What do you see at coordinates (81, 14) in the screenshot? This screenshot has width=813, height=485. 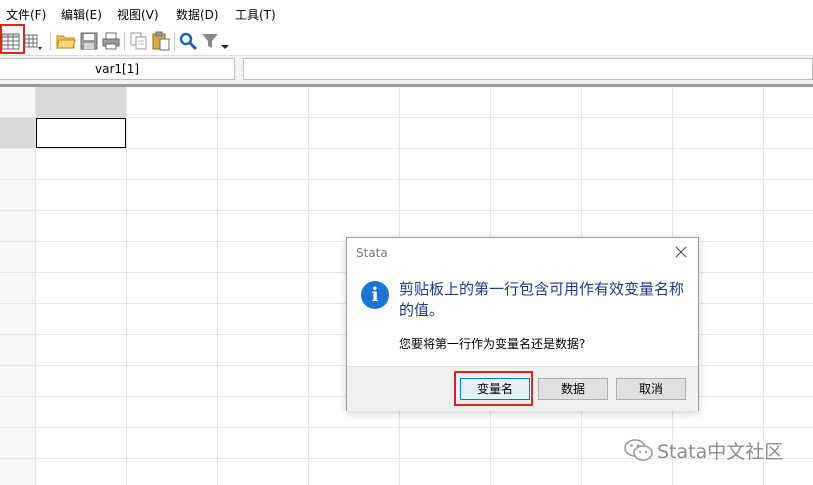 I see `menu-edit: 编辑(E)` at bounding box center [81, 14].